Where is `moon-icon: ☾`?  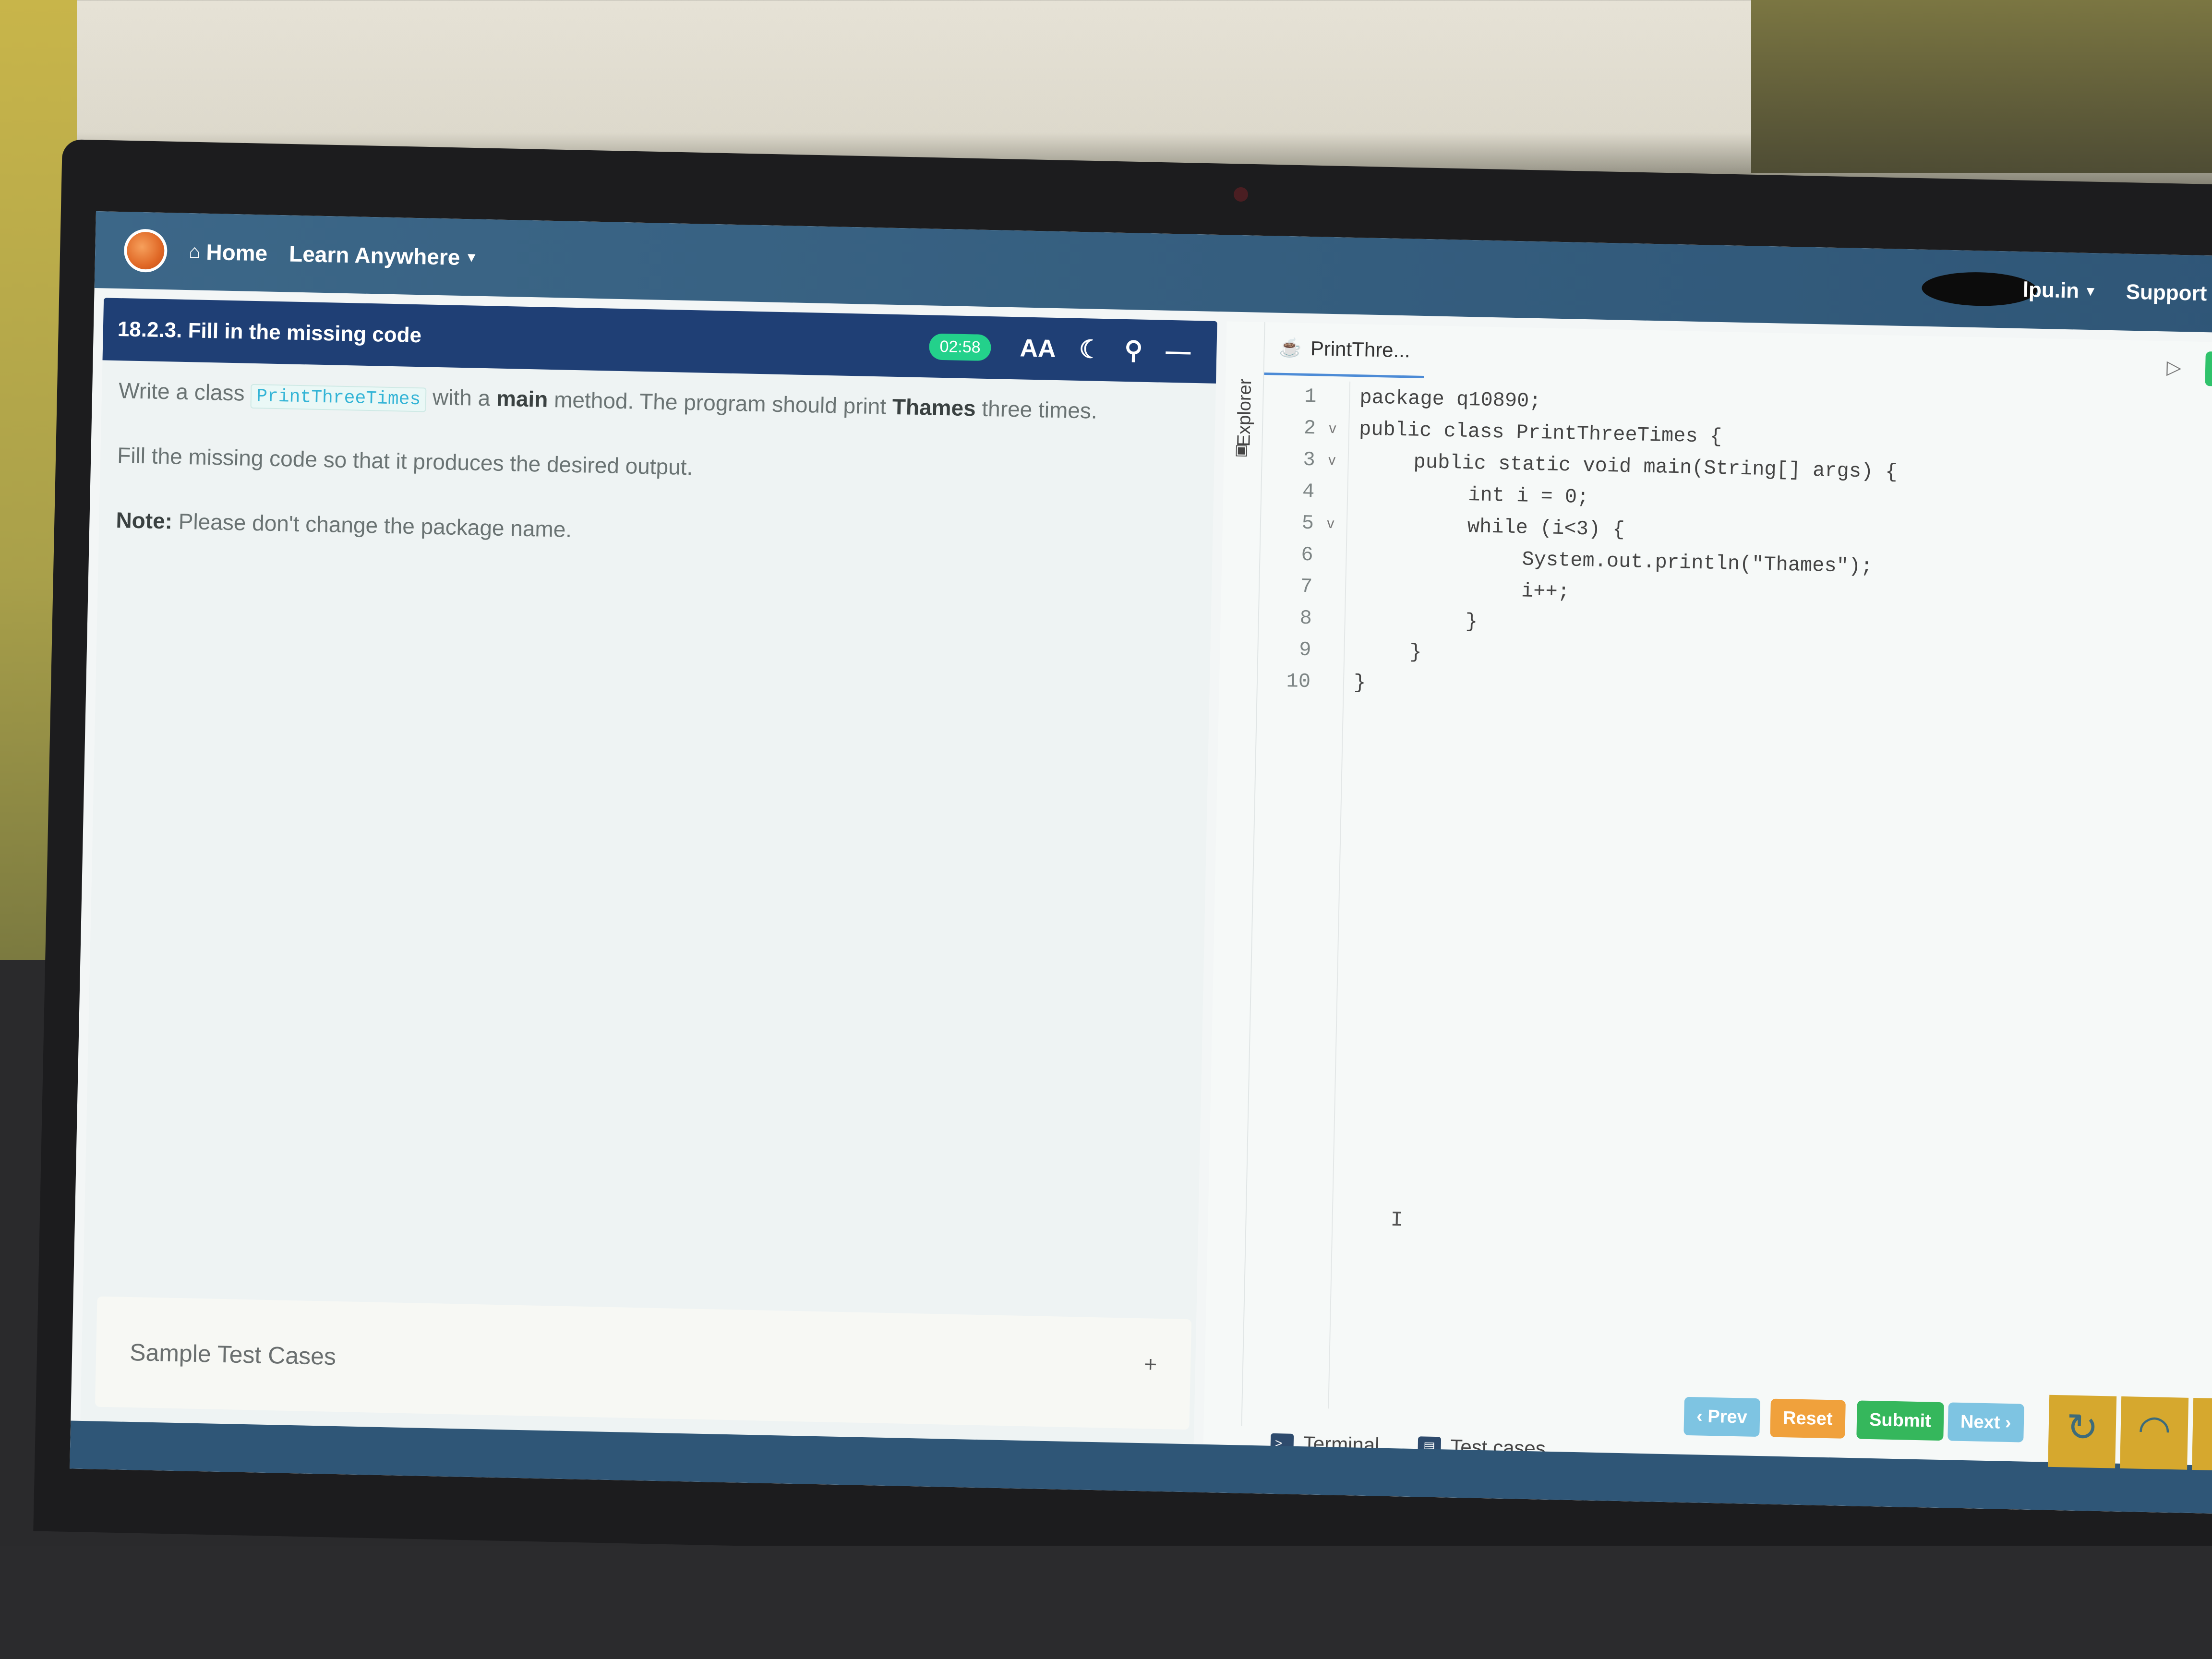
moon-icon: ☾ is located at coordinates (1090, 350).